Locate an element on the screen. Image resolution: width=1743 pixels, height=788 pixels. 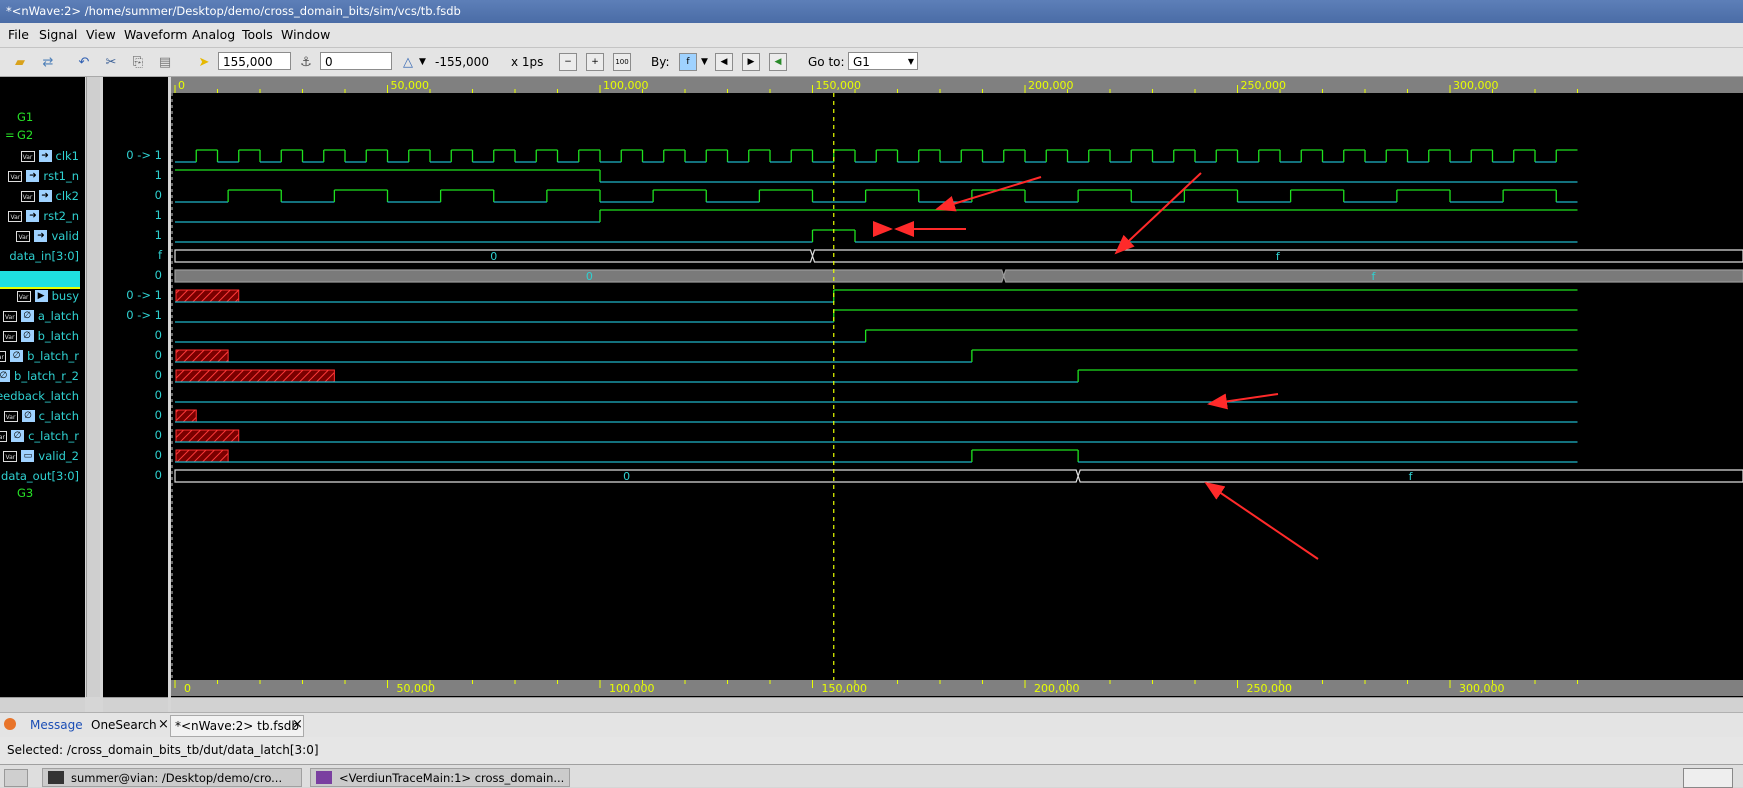
signal-row-9: Var ∅ b_latch is located at coordinates (40, 336).